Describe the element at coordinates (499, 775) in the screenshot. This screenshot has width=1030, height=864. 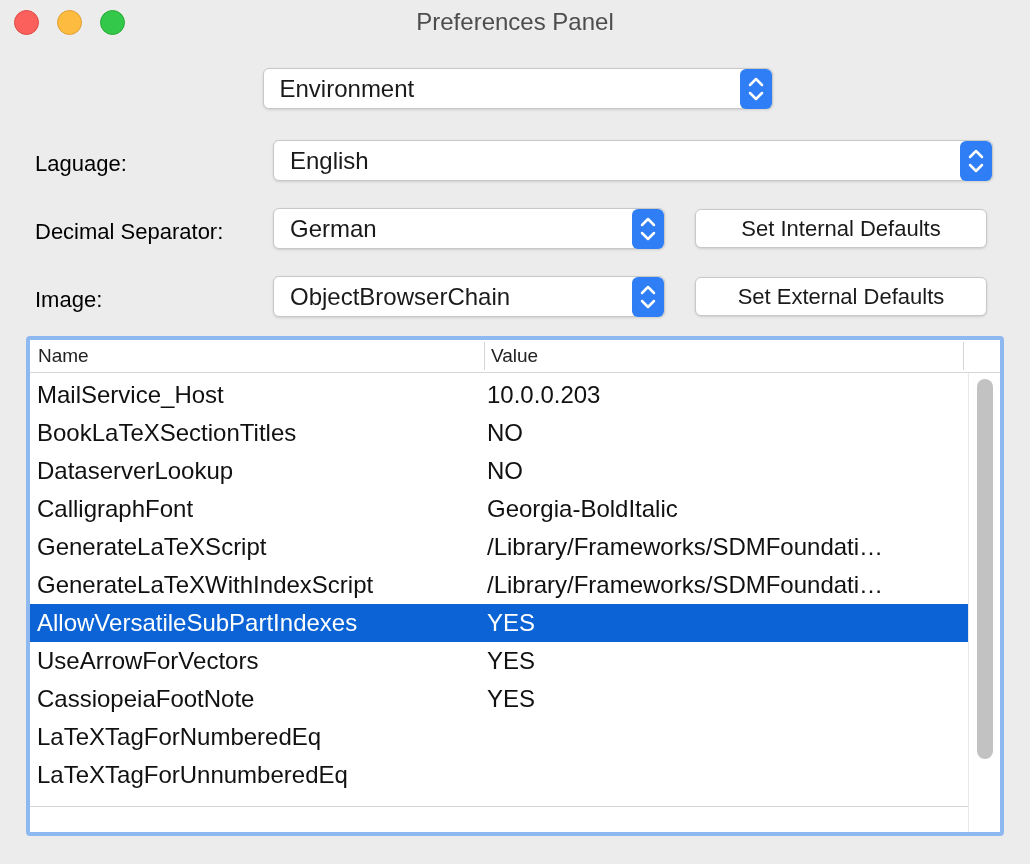
I see `table-row: LaTeXTagForUnnumberedEq` at that location.